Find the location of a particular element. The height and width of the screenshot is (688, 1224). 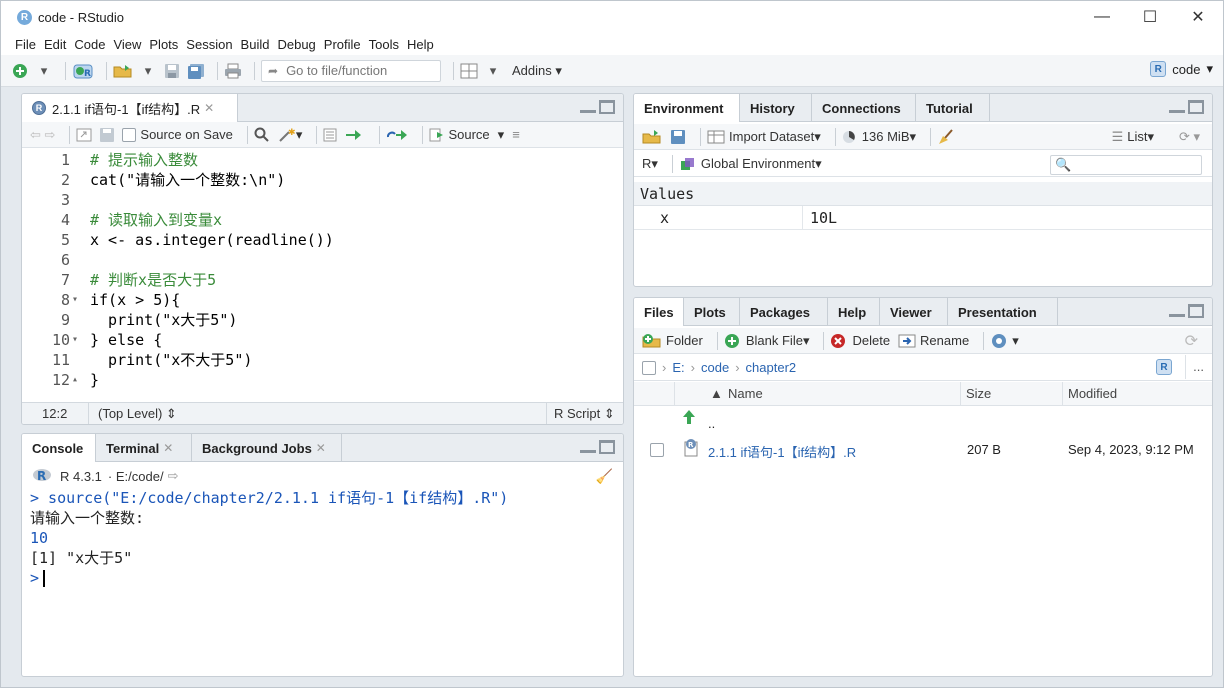

environment-scope-selector: Global Environment ▾ is located at coordinates (750, 164).